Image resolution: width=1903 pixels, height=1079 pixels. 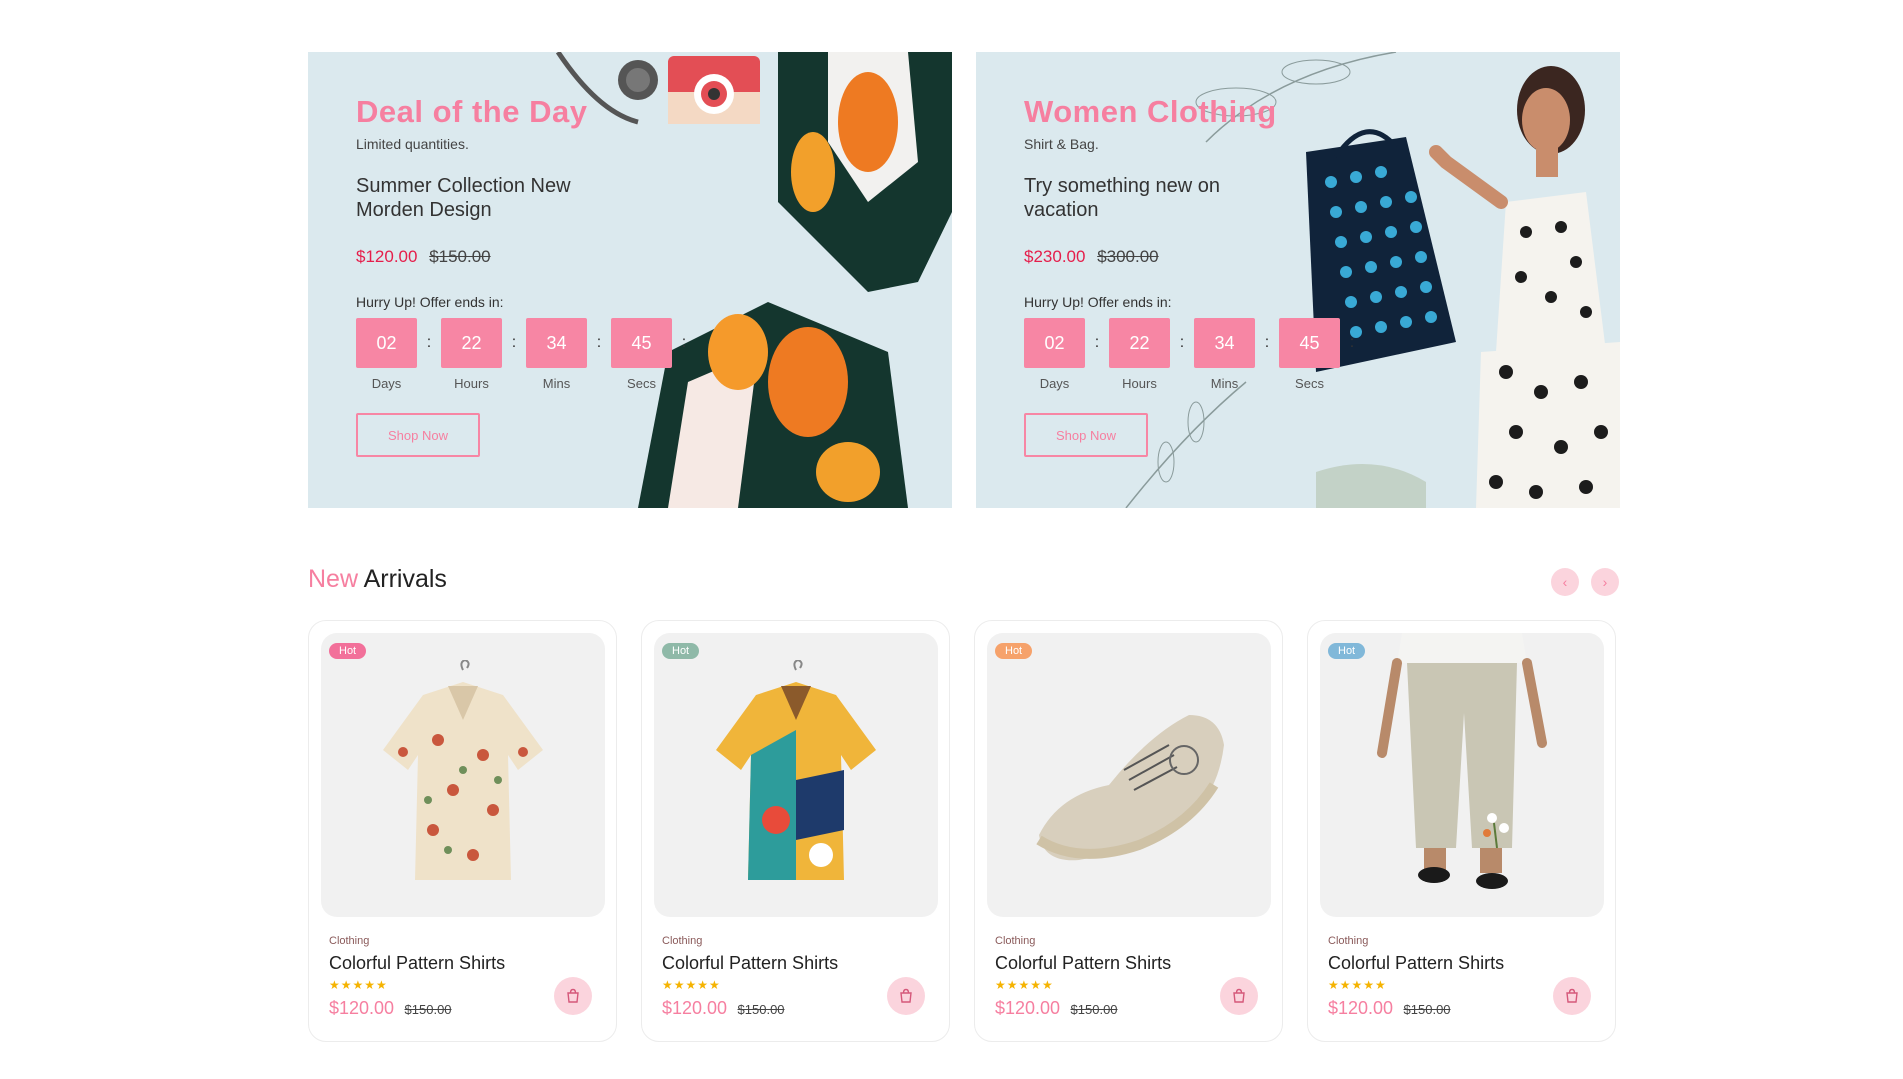 What do you see at coordinates (1194, 257) in the screenshot?
I see `price-row: $230.00 $300.00` at bounding box center [1194, 257].